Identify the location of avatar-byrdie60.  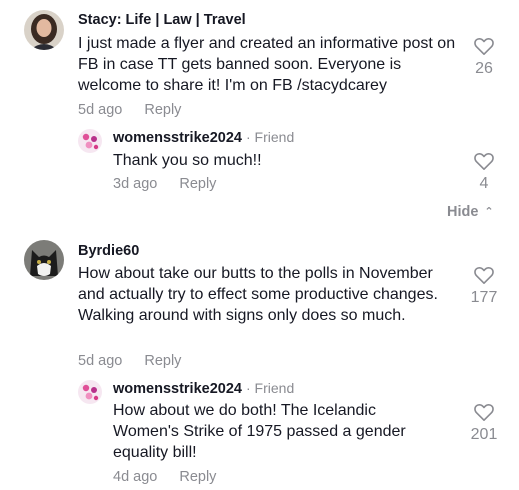
(44, 260).